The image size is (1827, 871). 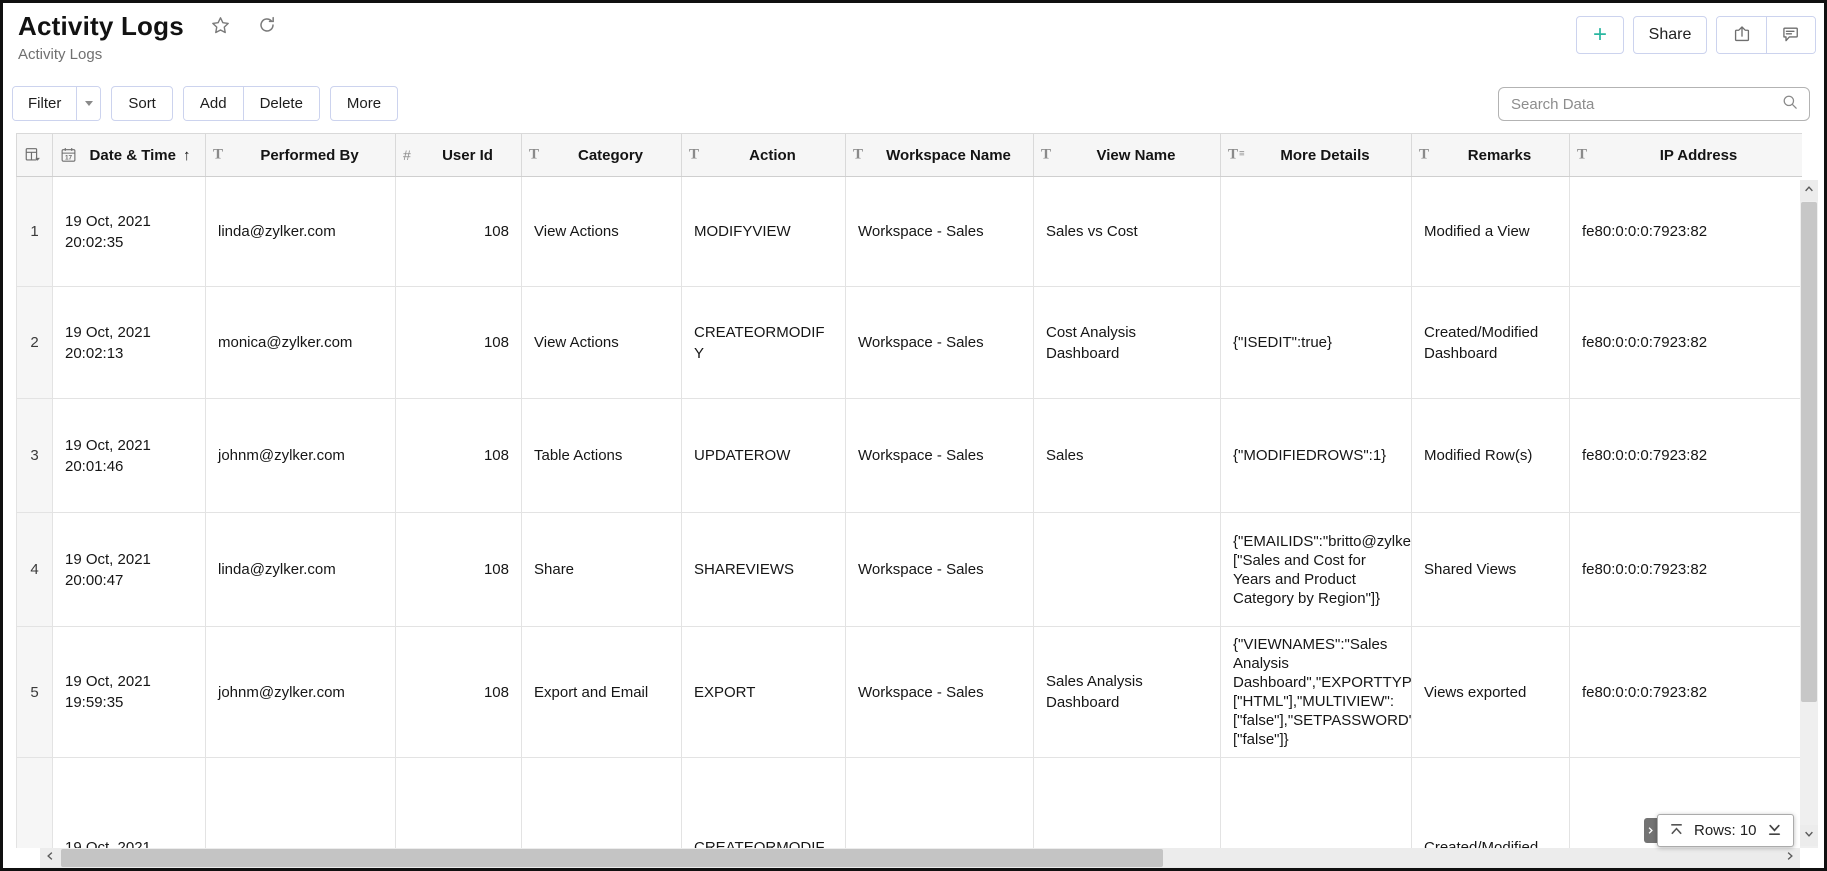 I want to click on vertical-scrollbar, so click(x=1809, y=514).